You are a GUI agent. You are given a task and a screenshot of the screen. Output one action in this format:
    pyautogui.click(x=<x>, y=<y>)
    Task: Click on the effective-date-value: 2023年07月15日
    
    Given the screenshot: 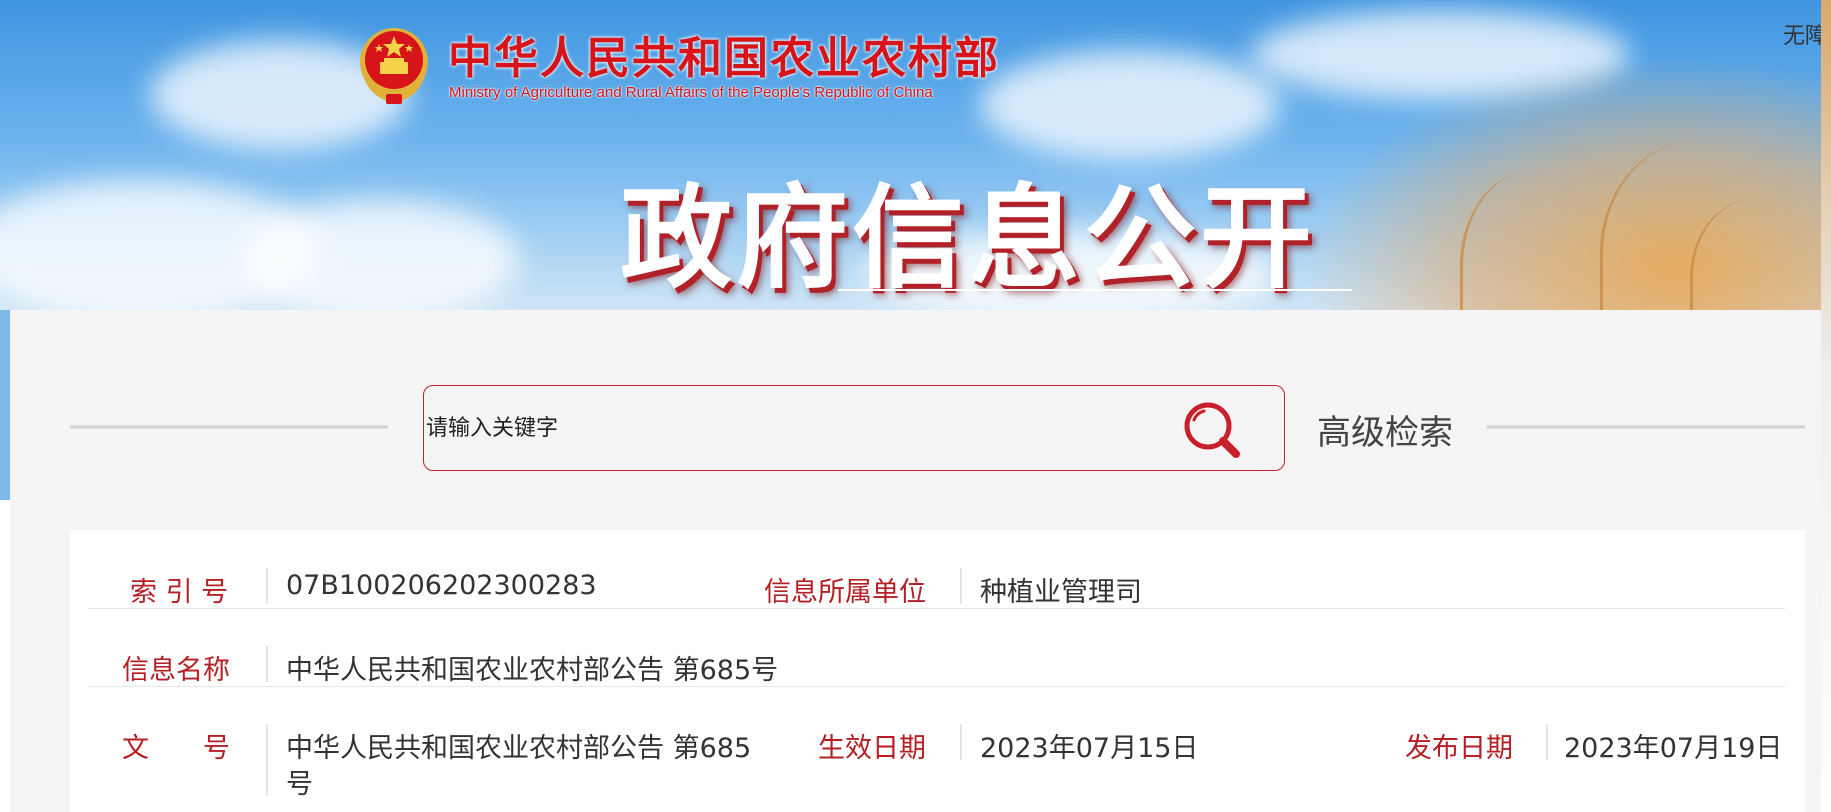 What is the action you would take?
    pyautogui.click(x=1089, y=748)
    